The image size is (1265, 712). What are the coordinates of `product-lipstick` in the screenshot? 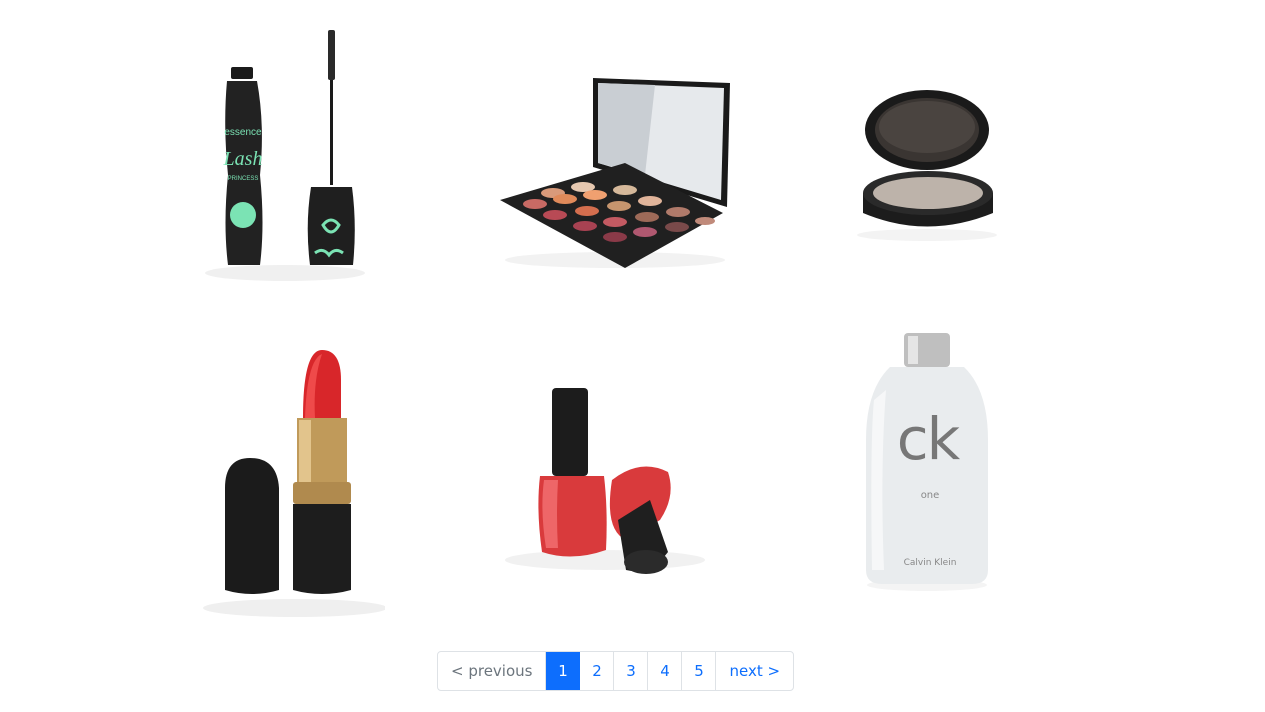 It's located at (290, 482).